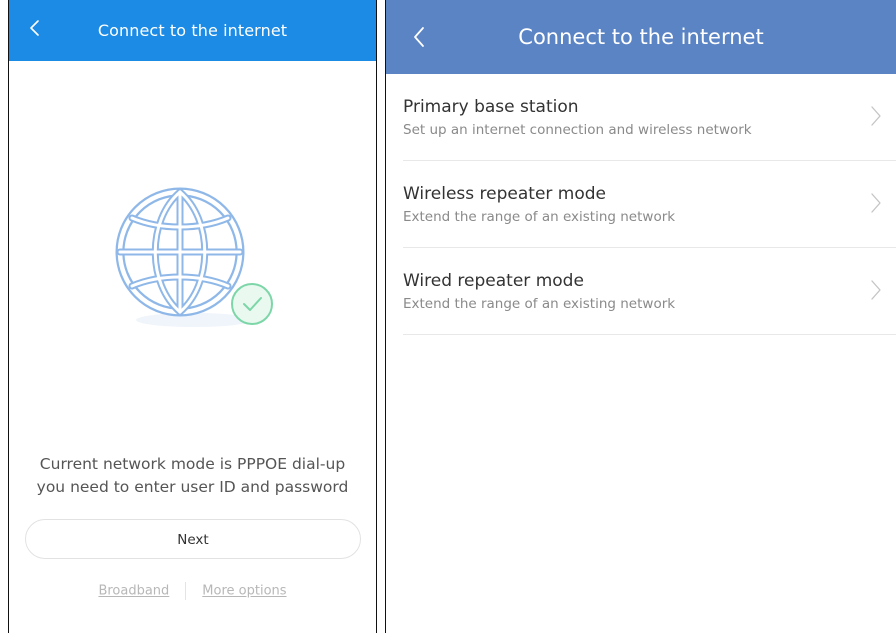  I want to click on right-app-bar: Connect to the internet, so click(641, 37).